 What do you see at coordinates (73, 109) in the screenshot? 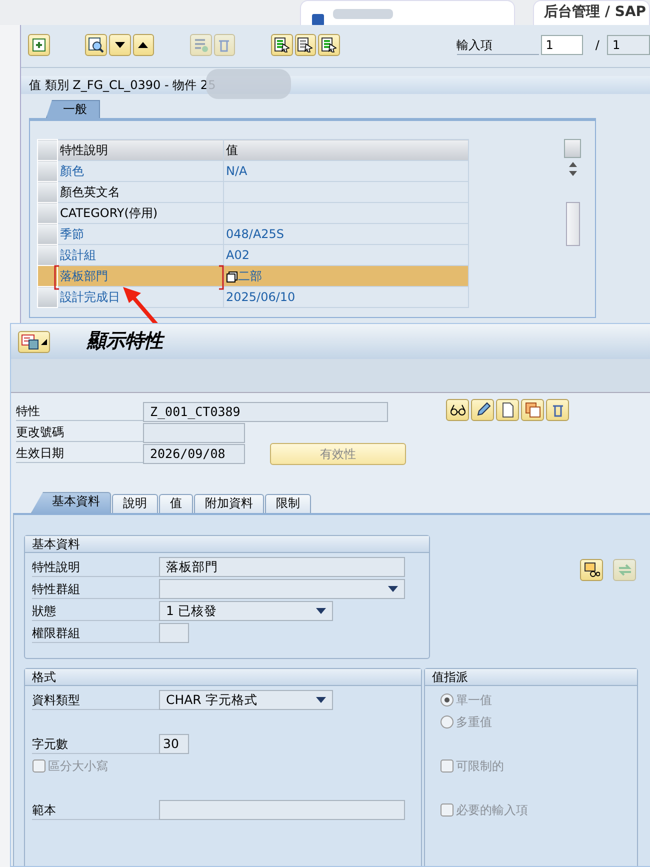
I see `tab: 一般` at bounding box center [73, 109].